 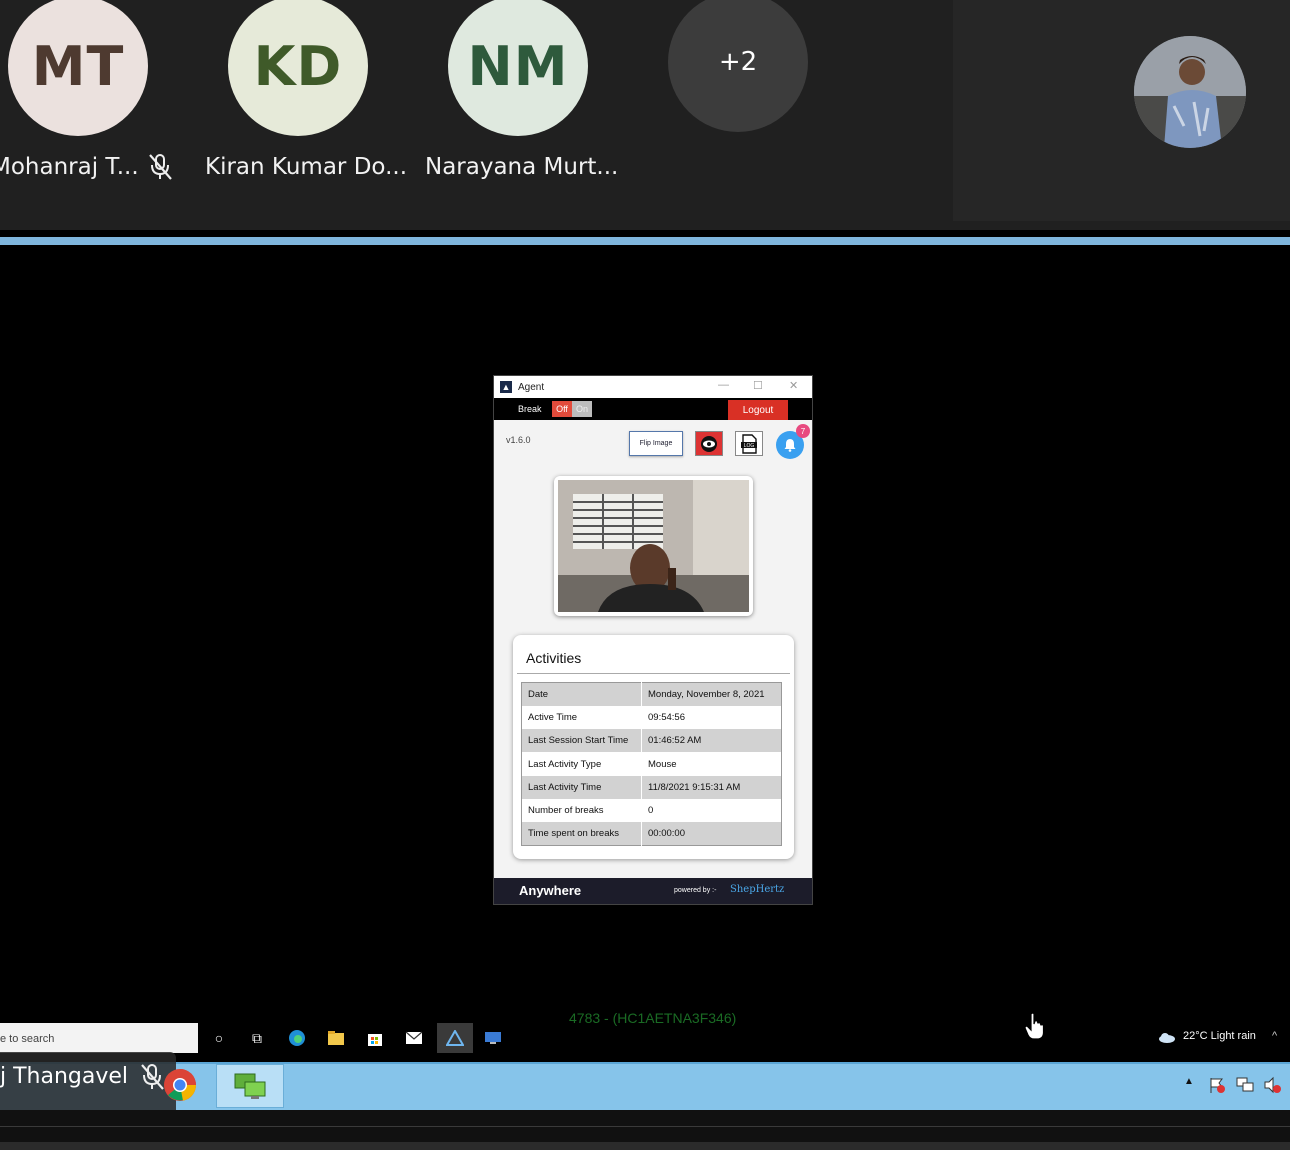 What do you see at coordinates (180, 1085) in the screenshot?
I see `chrome-icon` at bounding box center [180, 1085].